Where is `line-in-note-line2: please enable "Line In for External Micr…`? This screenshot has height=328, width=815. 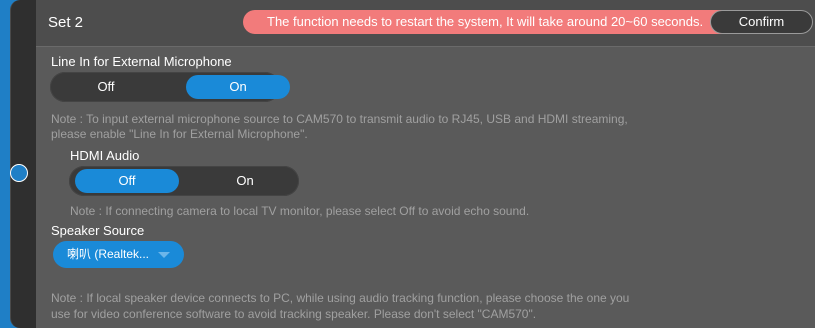 line-in-note-line2: please enable "Line In for External Micr… is located at coordinates (179, 134).